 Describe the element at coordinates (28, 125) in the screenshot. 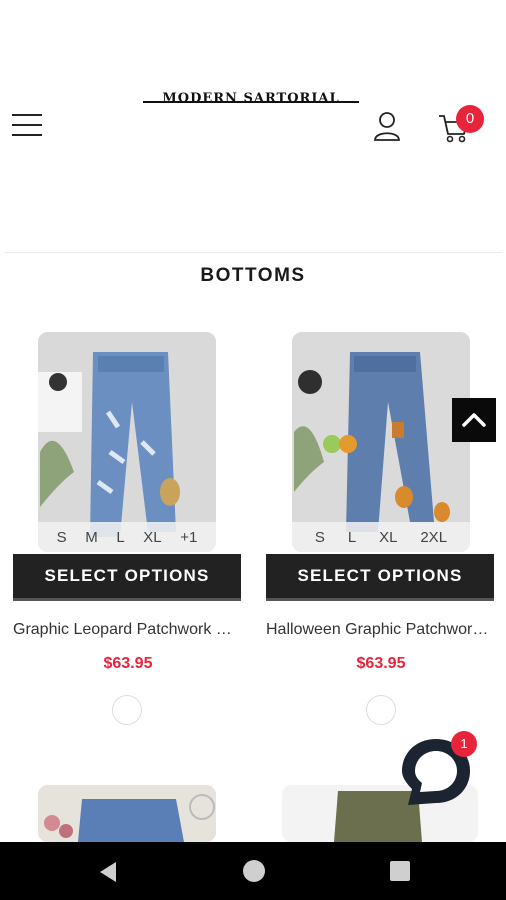

I see `hamburger-menu-icon` at that location.